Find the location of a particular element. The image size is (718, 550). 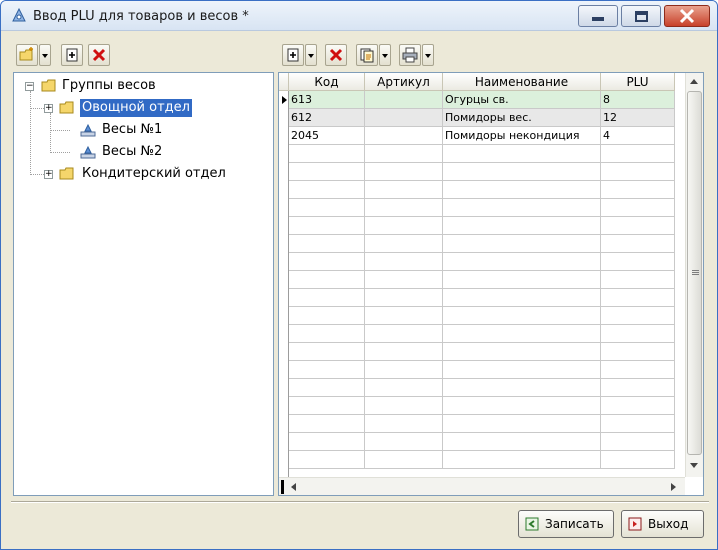

delete-plu-button is located at coordinates (336, 55).